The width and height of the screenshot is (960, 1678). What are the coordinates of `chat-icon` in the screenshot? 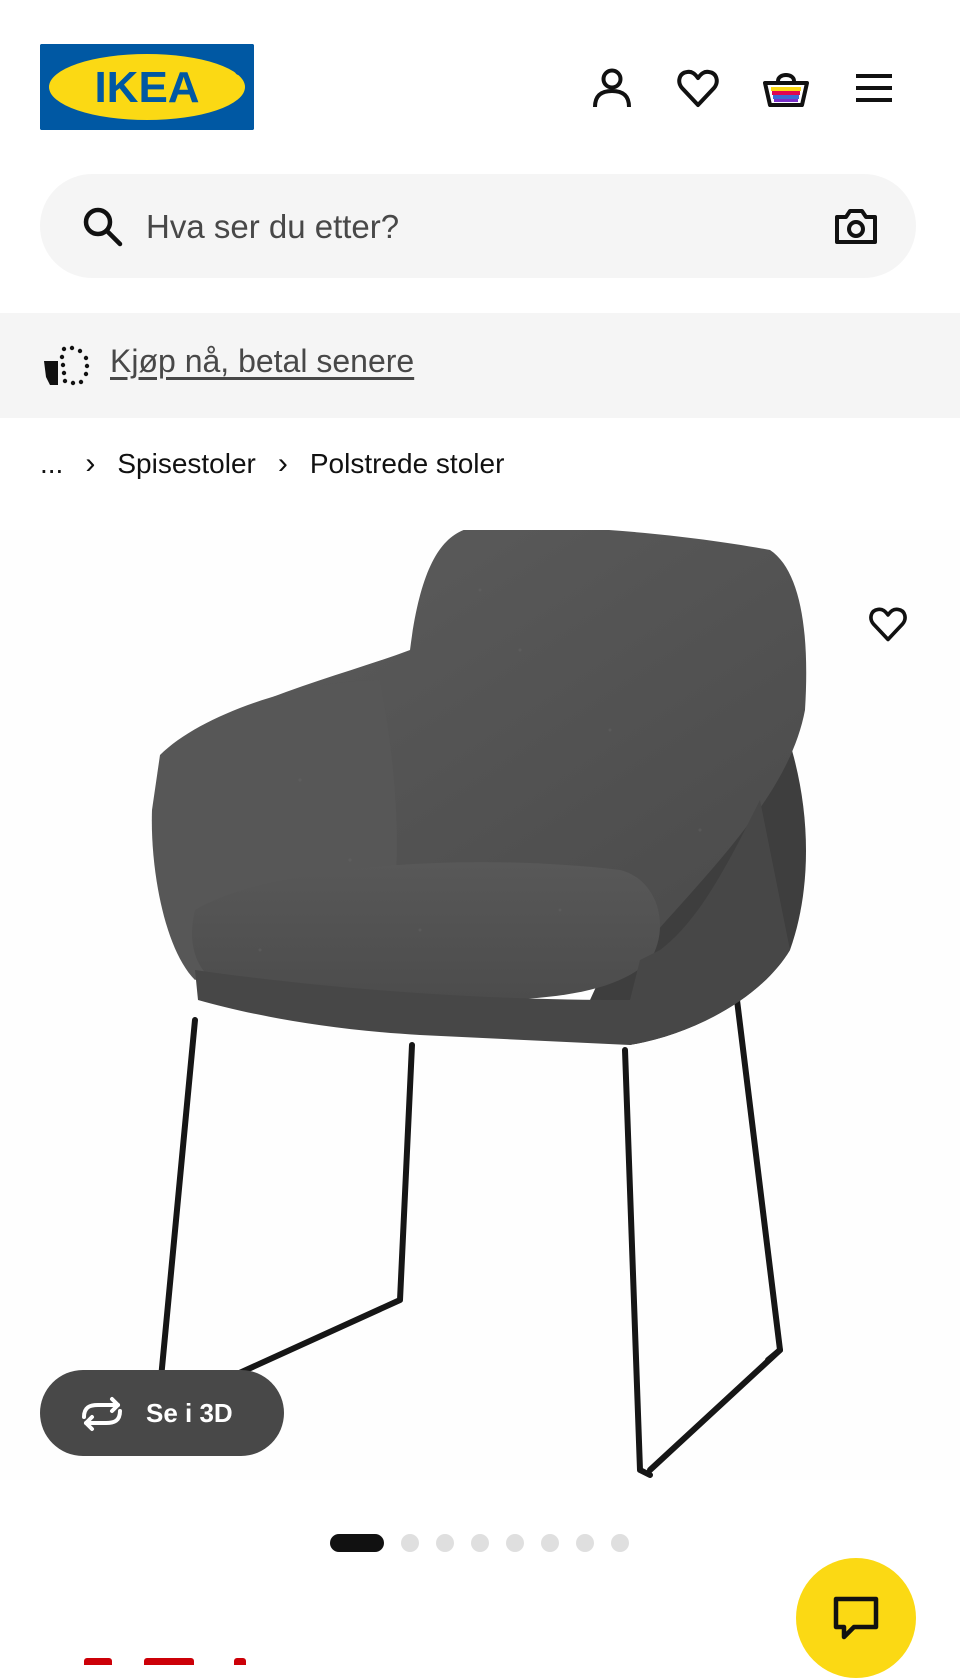 It's located at (856, 1618).